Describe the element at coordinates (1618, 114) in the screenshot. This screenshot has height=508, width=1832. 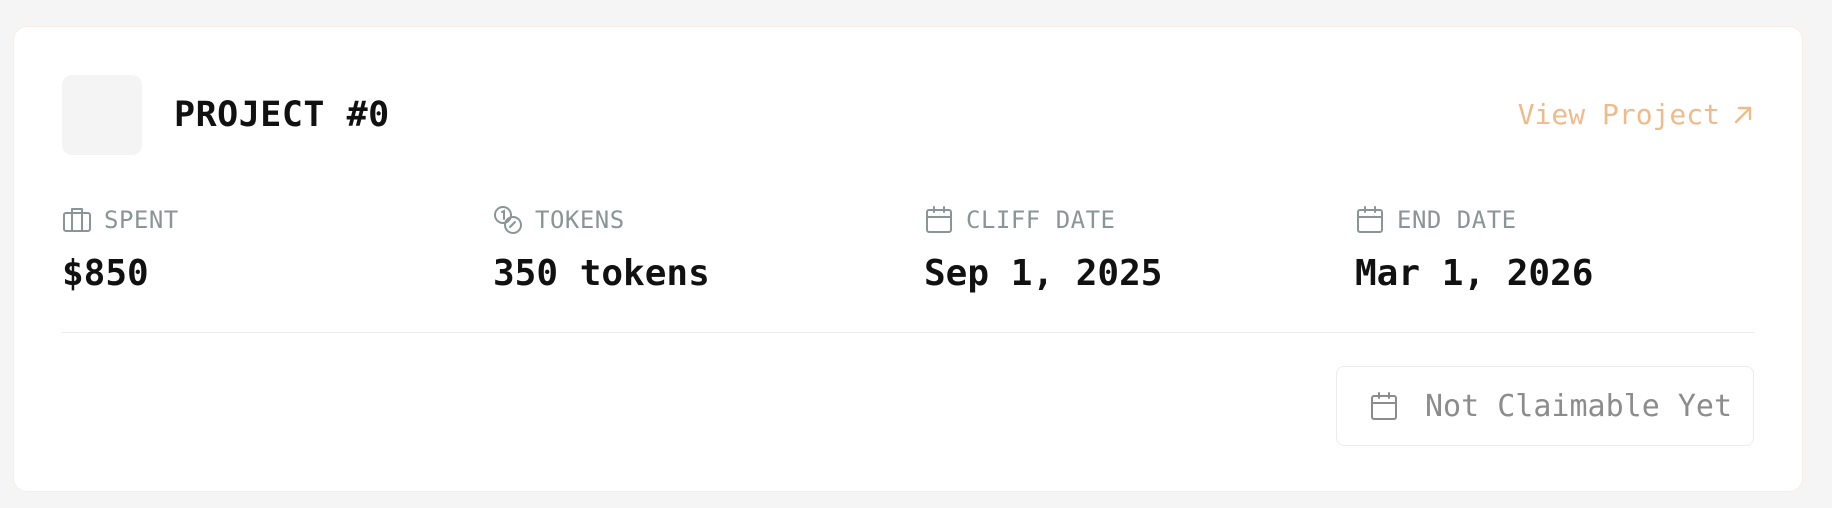
I see `view-project-label: View Project` at that location.